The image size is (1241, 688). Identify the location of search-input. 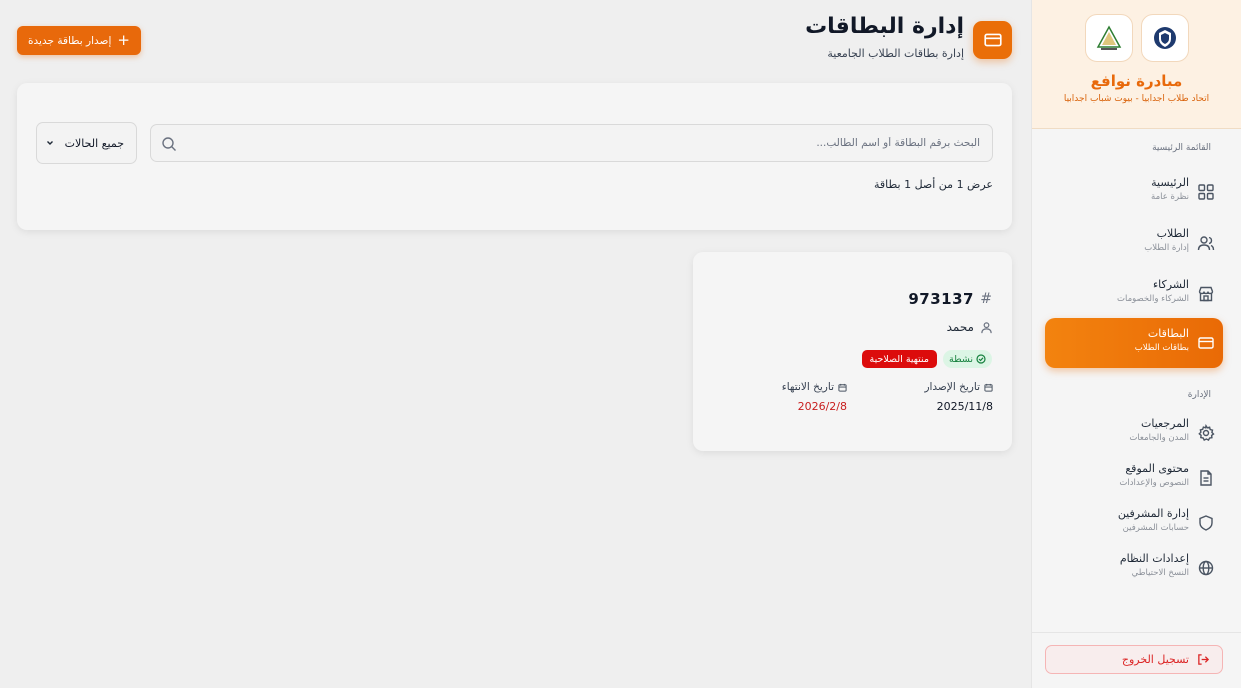
(571, 143).